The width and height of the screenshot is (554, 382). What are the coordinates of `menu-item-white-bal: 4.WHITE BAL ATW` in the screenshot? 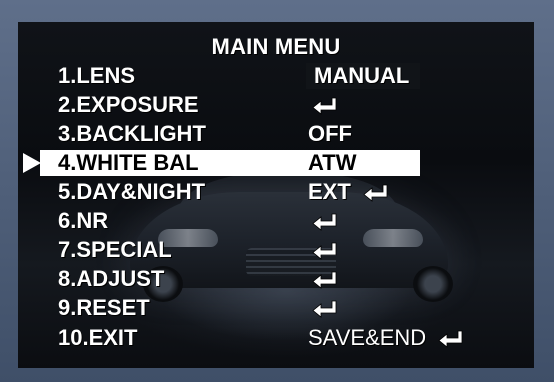 It's located at (276, 163).